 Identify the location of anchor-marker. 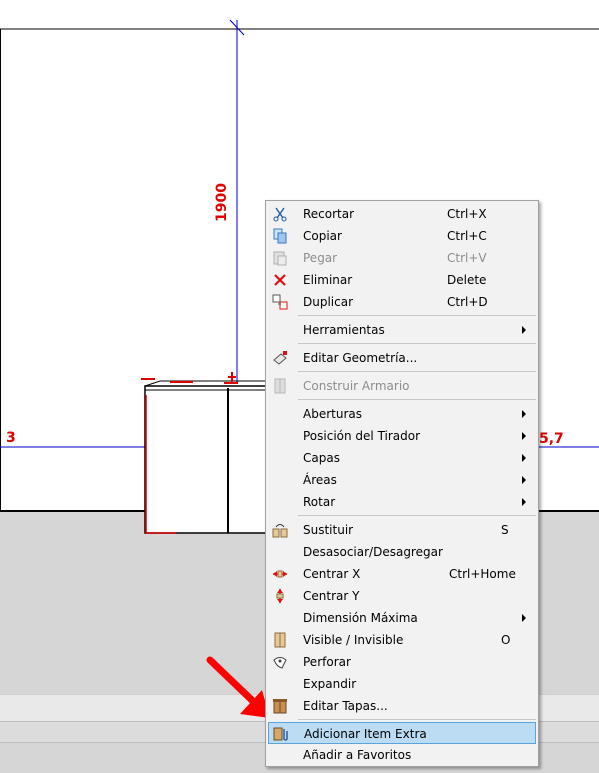
(231, 378).